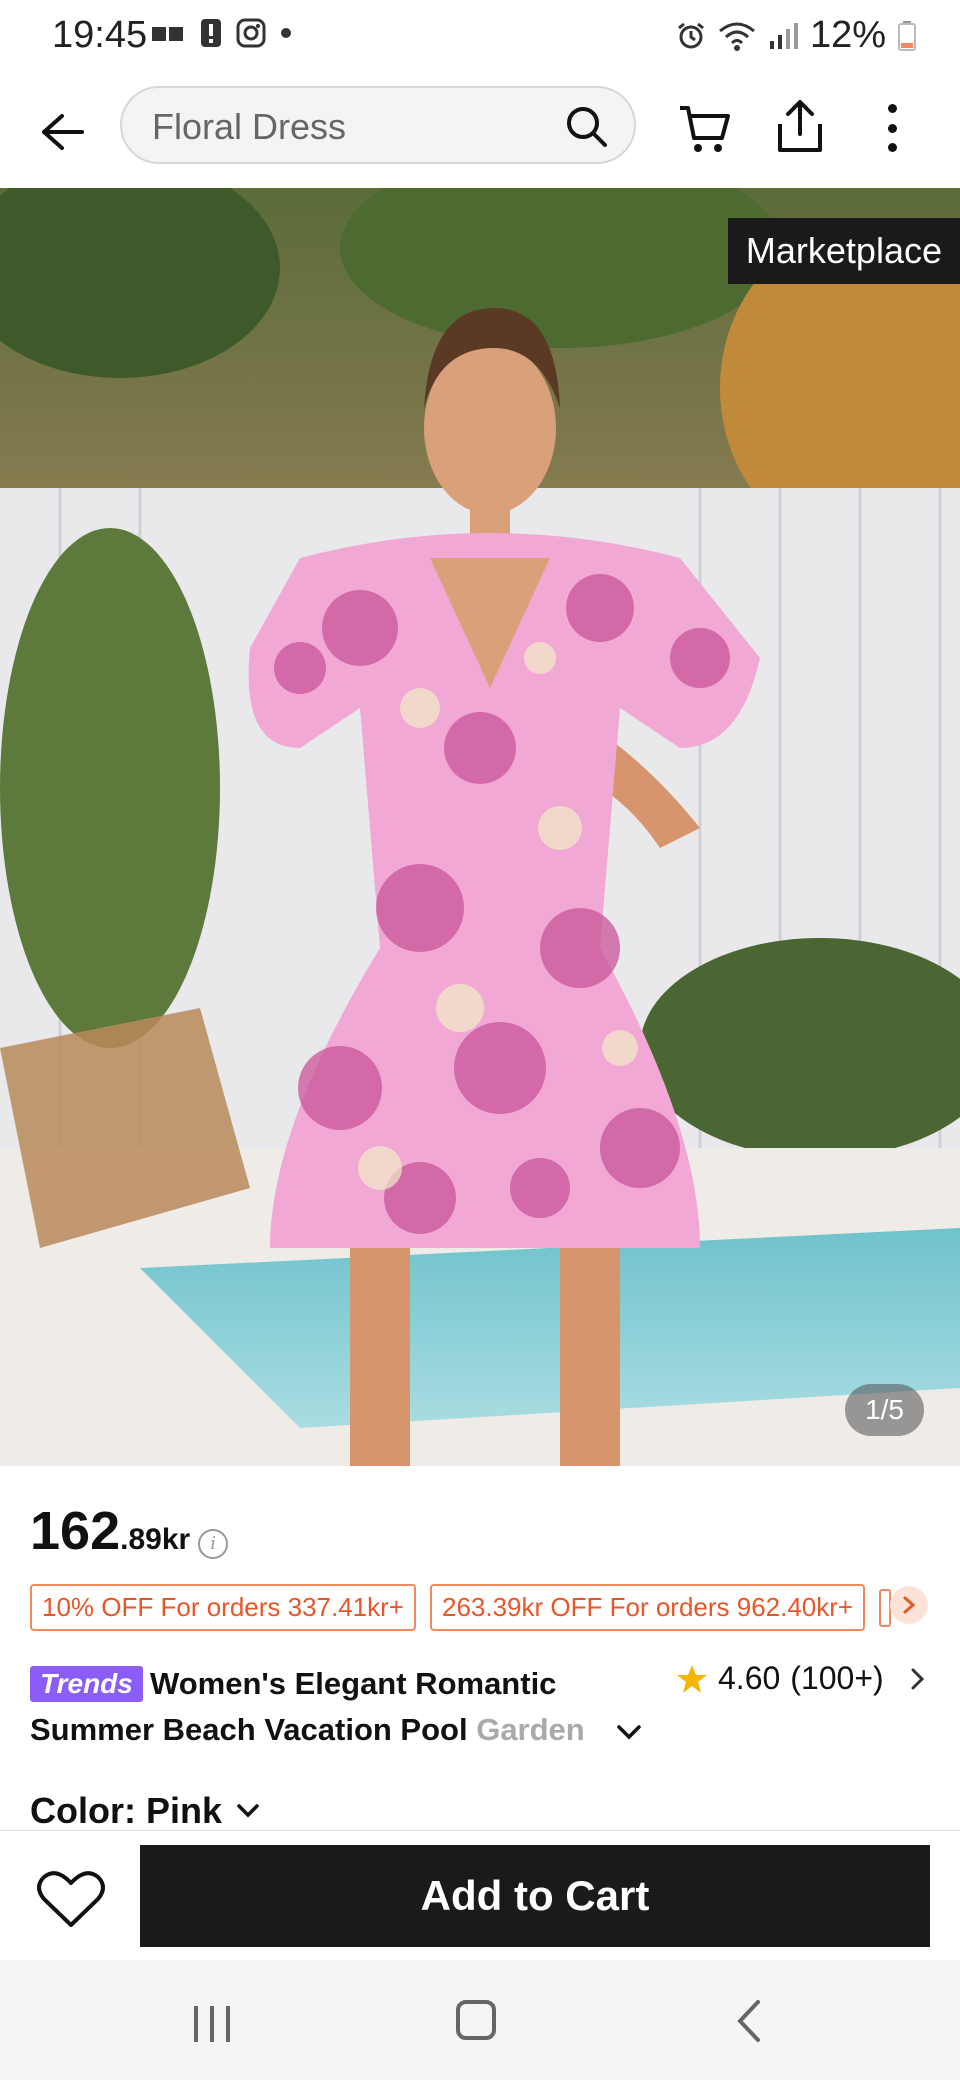  What do you see at coordinates (586, 126) in the screenshot?
I see `search-icon` at bounding box center [586, 126].